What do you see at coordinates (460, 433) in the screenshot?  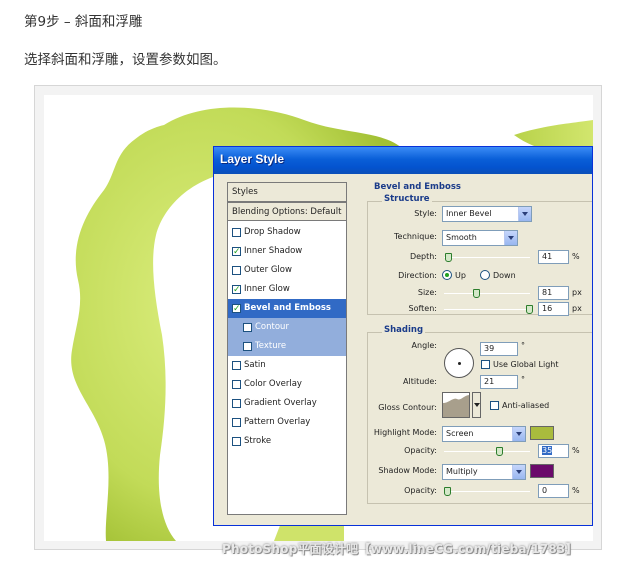 I see `highlight-mode-value: Screen` at bounding box center [460, 433].